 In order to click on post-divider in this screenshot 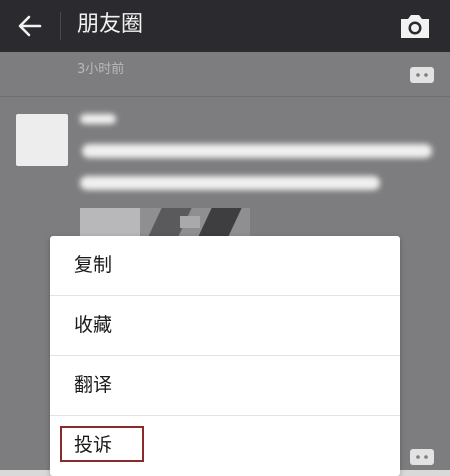, I will do `click(225, 96)`.